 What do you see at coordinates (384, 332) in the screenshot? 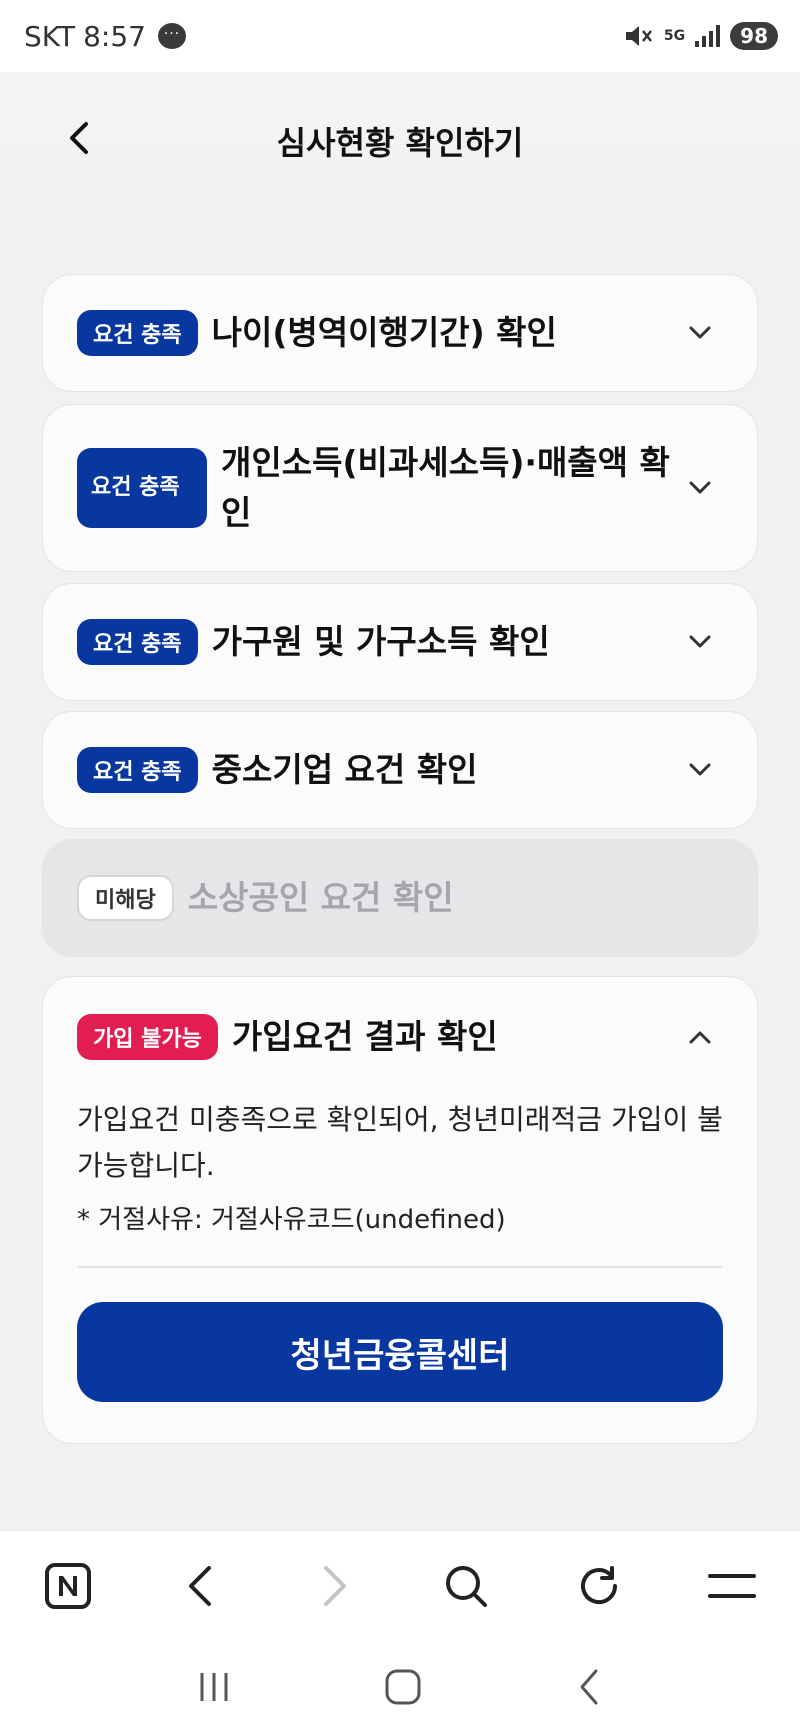
I see `card-title: 나이(병역이행기간) 확인` at bounding box center [384, 332].